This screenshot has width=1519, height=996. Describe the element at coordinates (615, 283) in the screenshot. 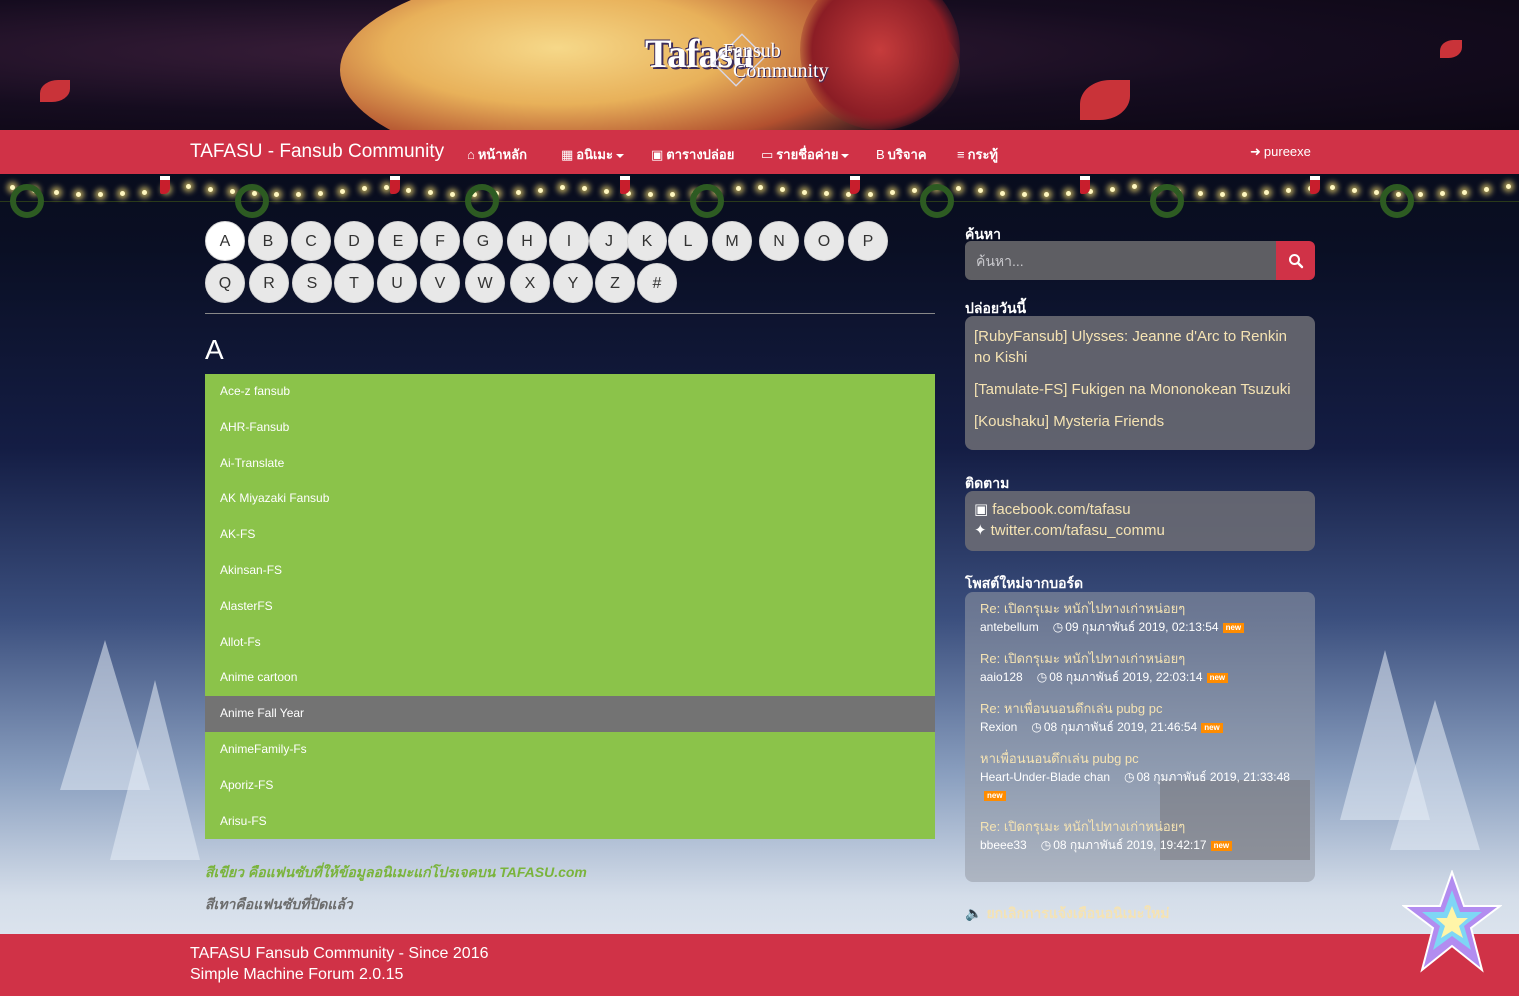

I see `alphabet-letter-z: Z` at that location.